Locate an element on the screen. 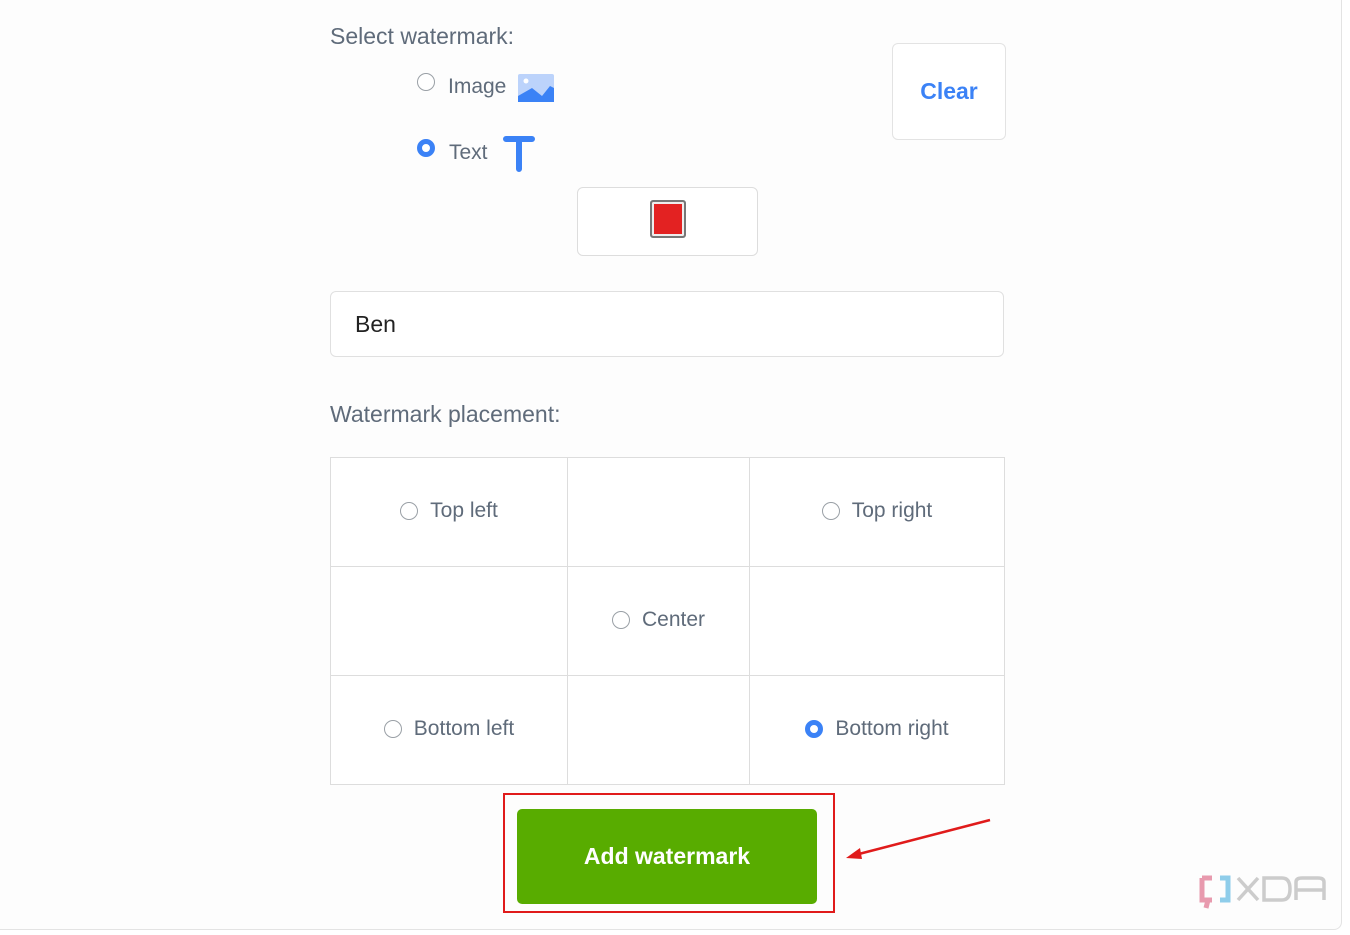 The height and width of the screenshot is (935, 1350). image-icon is located at coordinates (536, 88).